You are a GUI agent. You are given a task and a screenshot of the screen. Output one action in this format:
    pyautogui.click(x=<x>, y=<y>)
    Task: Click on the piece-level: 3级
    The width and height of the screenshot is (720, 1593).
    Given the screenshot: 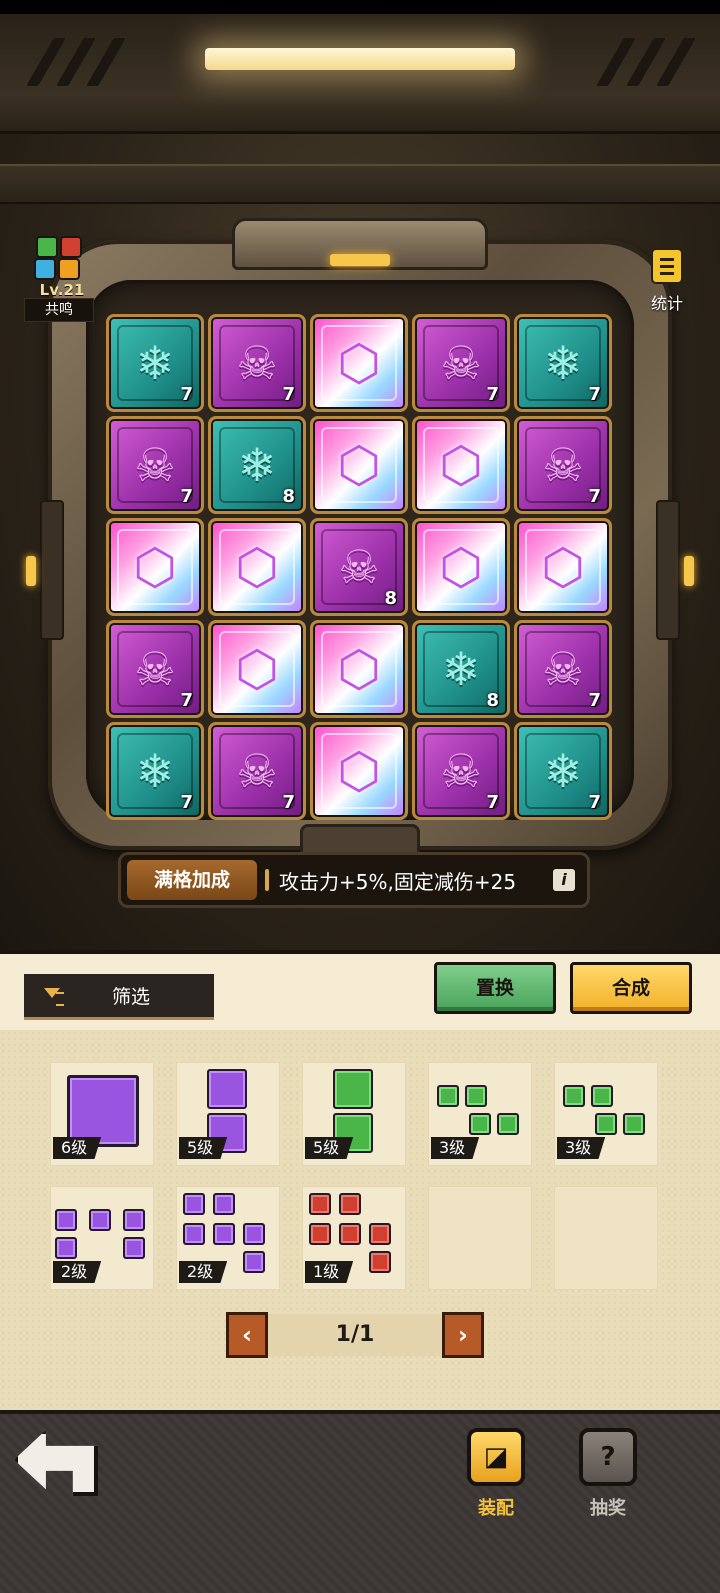 What is the action you would take?
    pyautogui.click(x=455, y=1148)
    